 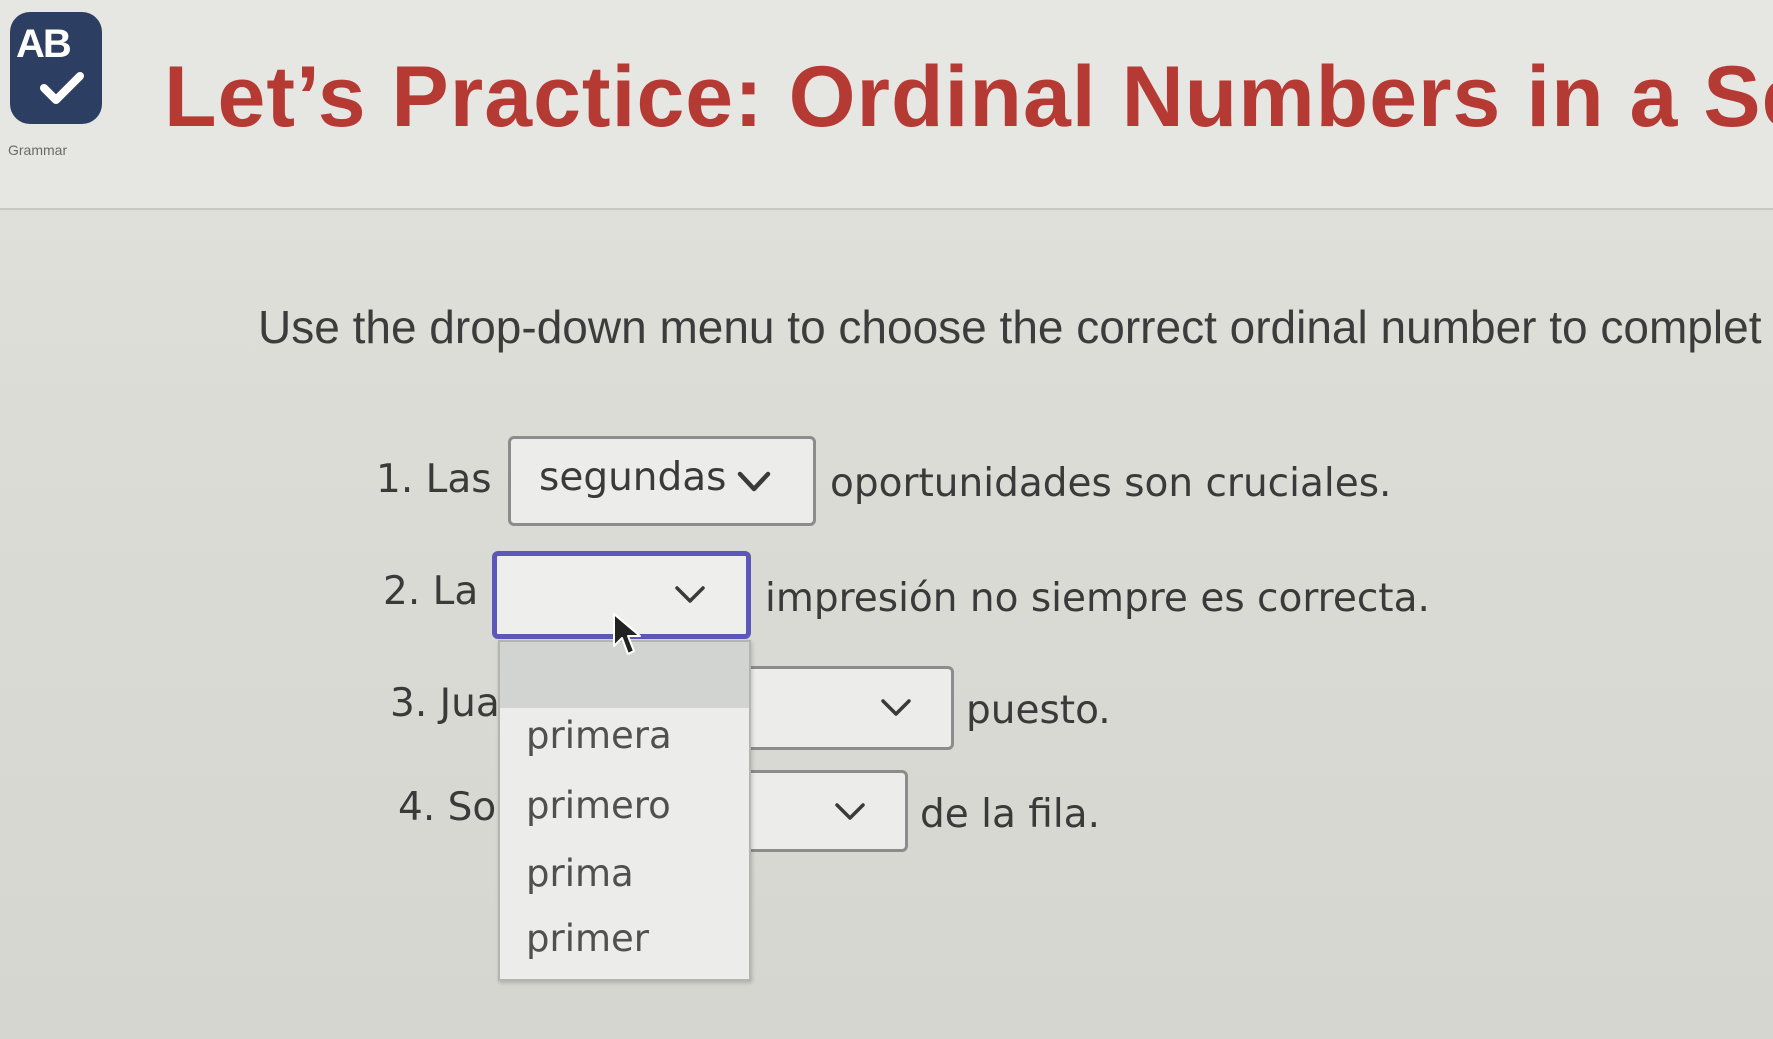 I want to click on question-3-prefix: 3. Jua, so click(x=445, y=703).